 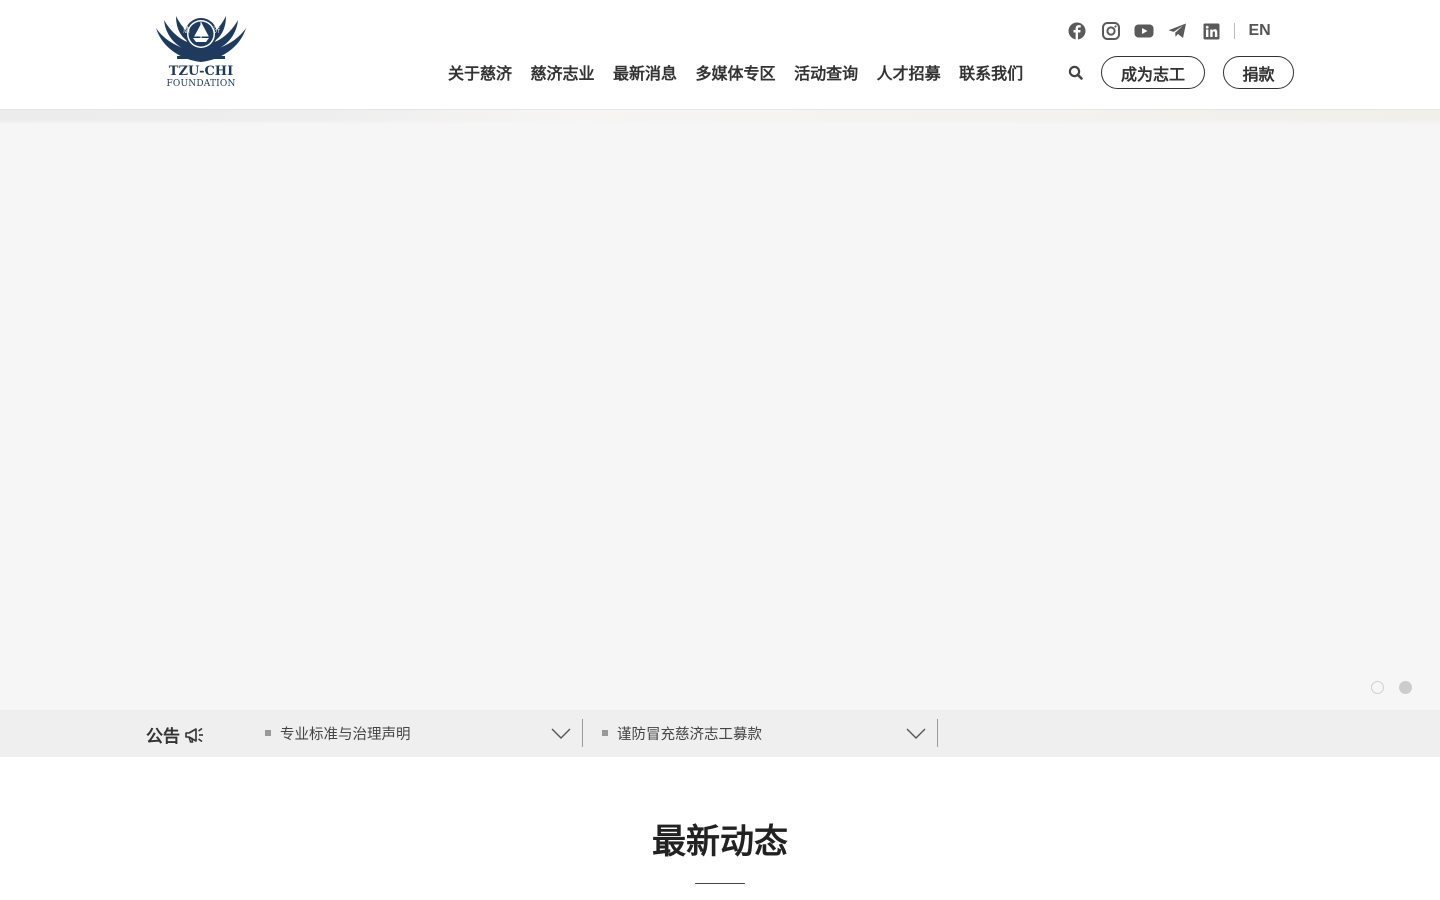 What do you see at coordinates (764, 733) in the screenshot?
I see `announcement-item-fraud-warning: 谨防冒充慈济志工募款` at bounding box center [764, 733].